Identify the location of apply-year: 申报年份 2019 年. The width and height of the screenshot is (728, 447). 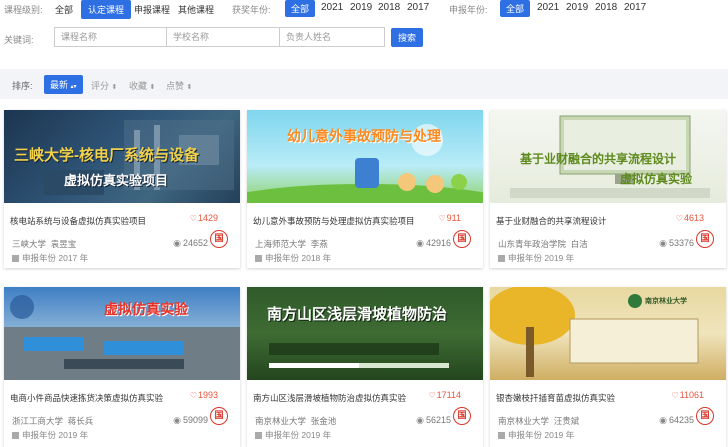
(293, 435).